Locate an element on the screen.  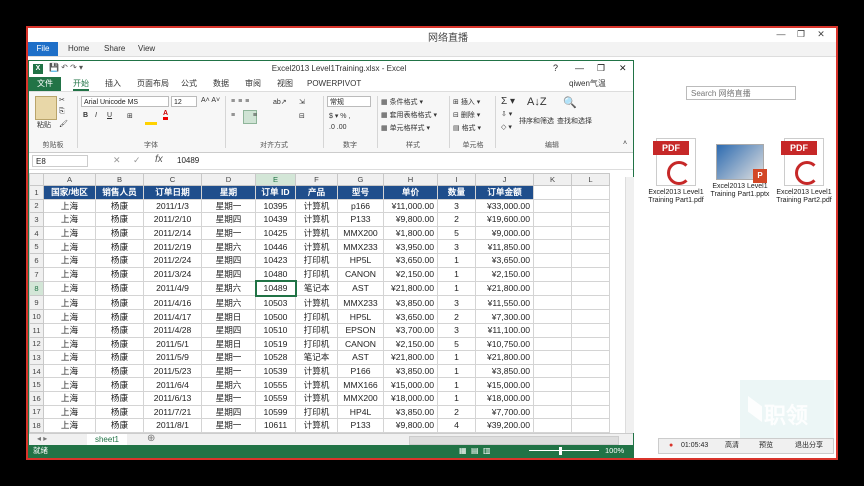
column-header: B is located at coordinates (119, 179).